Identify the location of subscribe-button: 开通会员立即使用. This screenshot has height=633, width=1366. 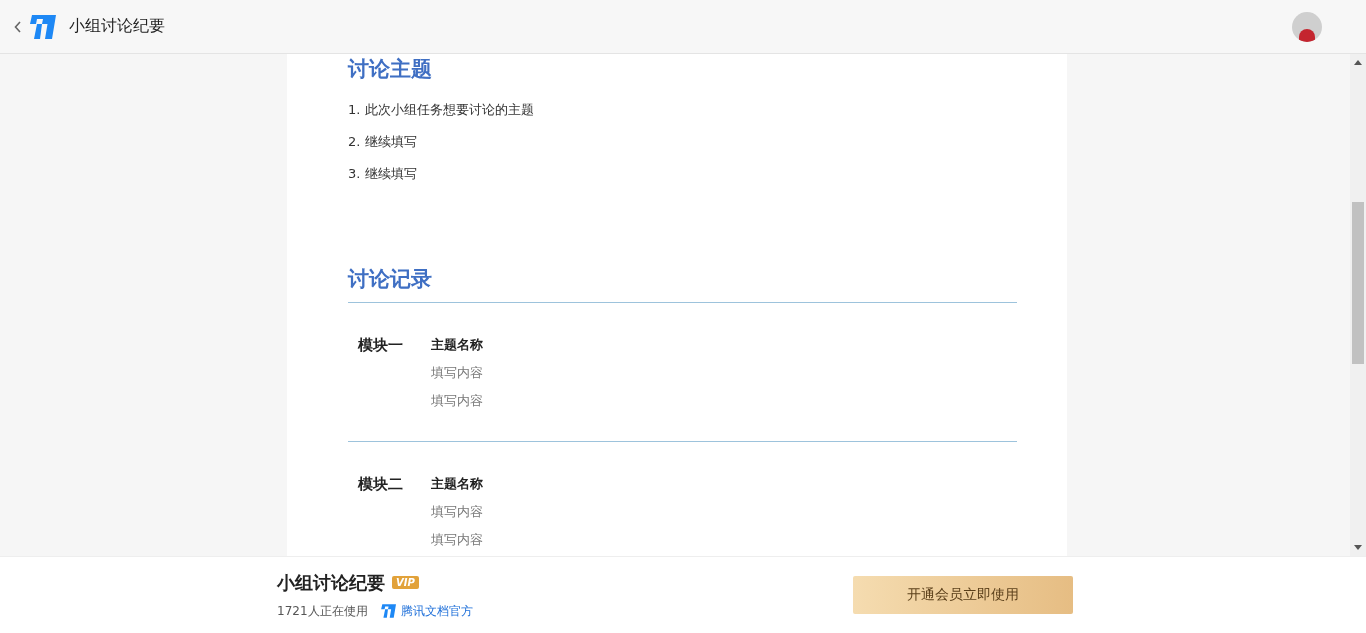
(963, 595).